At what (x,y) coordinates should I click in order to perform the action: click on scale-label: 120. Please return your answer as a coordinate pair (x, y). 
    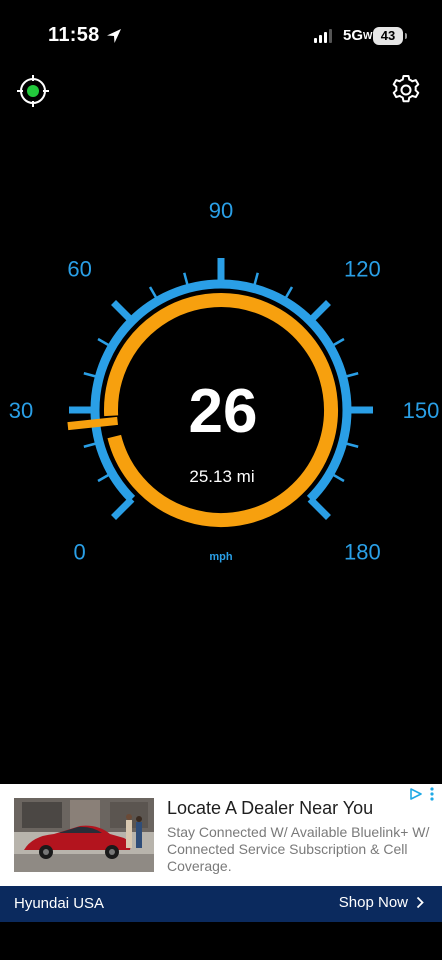
    Looking at the image, I should click on (362, 269).